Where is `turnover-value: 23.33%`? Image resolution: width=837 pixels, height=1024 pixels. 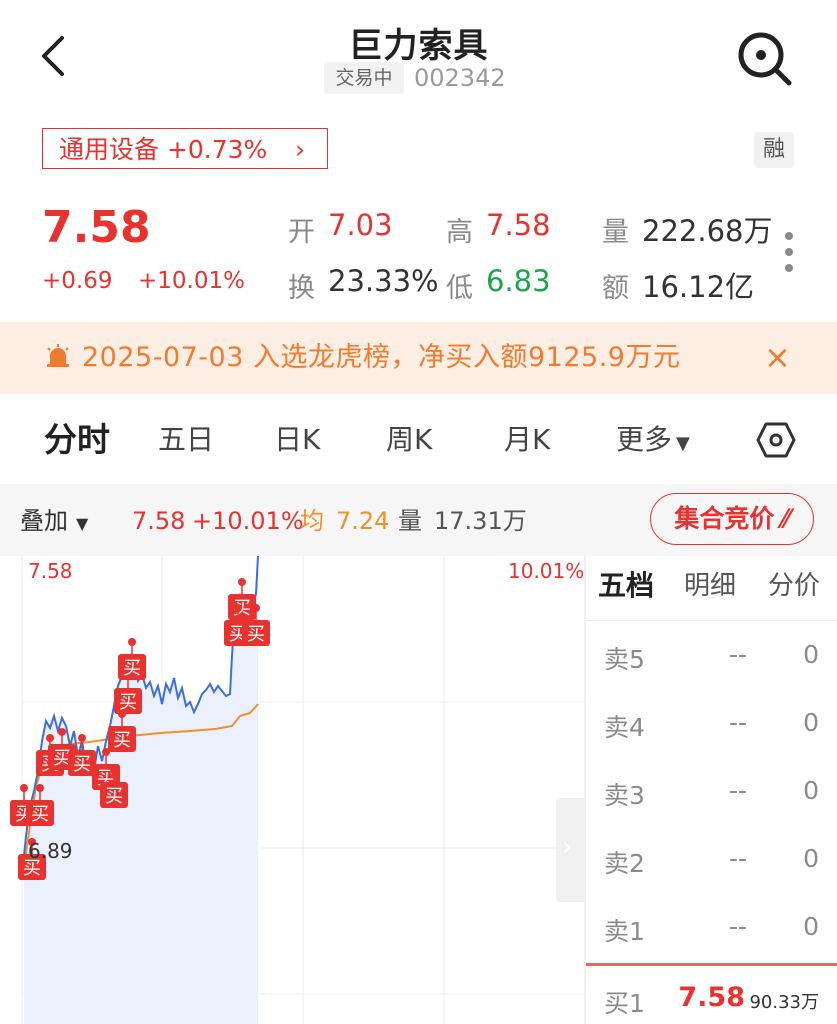 turnover-value: 23.33% is located at coordinates (383, 281).